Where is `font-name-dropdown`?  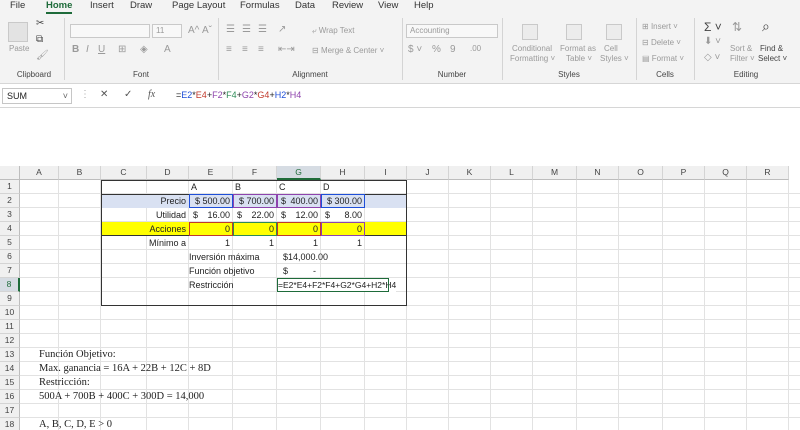
font-name-dropdown is located at coordinates (110, 31).